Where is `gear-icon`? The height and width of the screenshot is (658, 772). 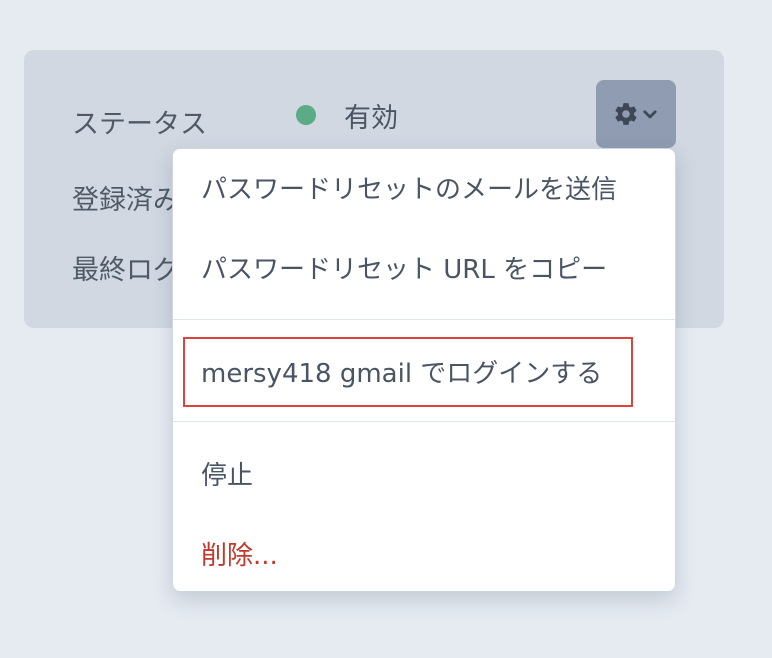
gear-icon is located at coordinates (626, 114).